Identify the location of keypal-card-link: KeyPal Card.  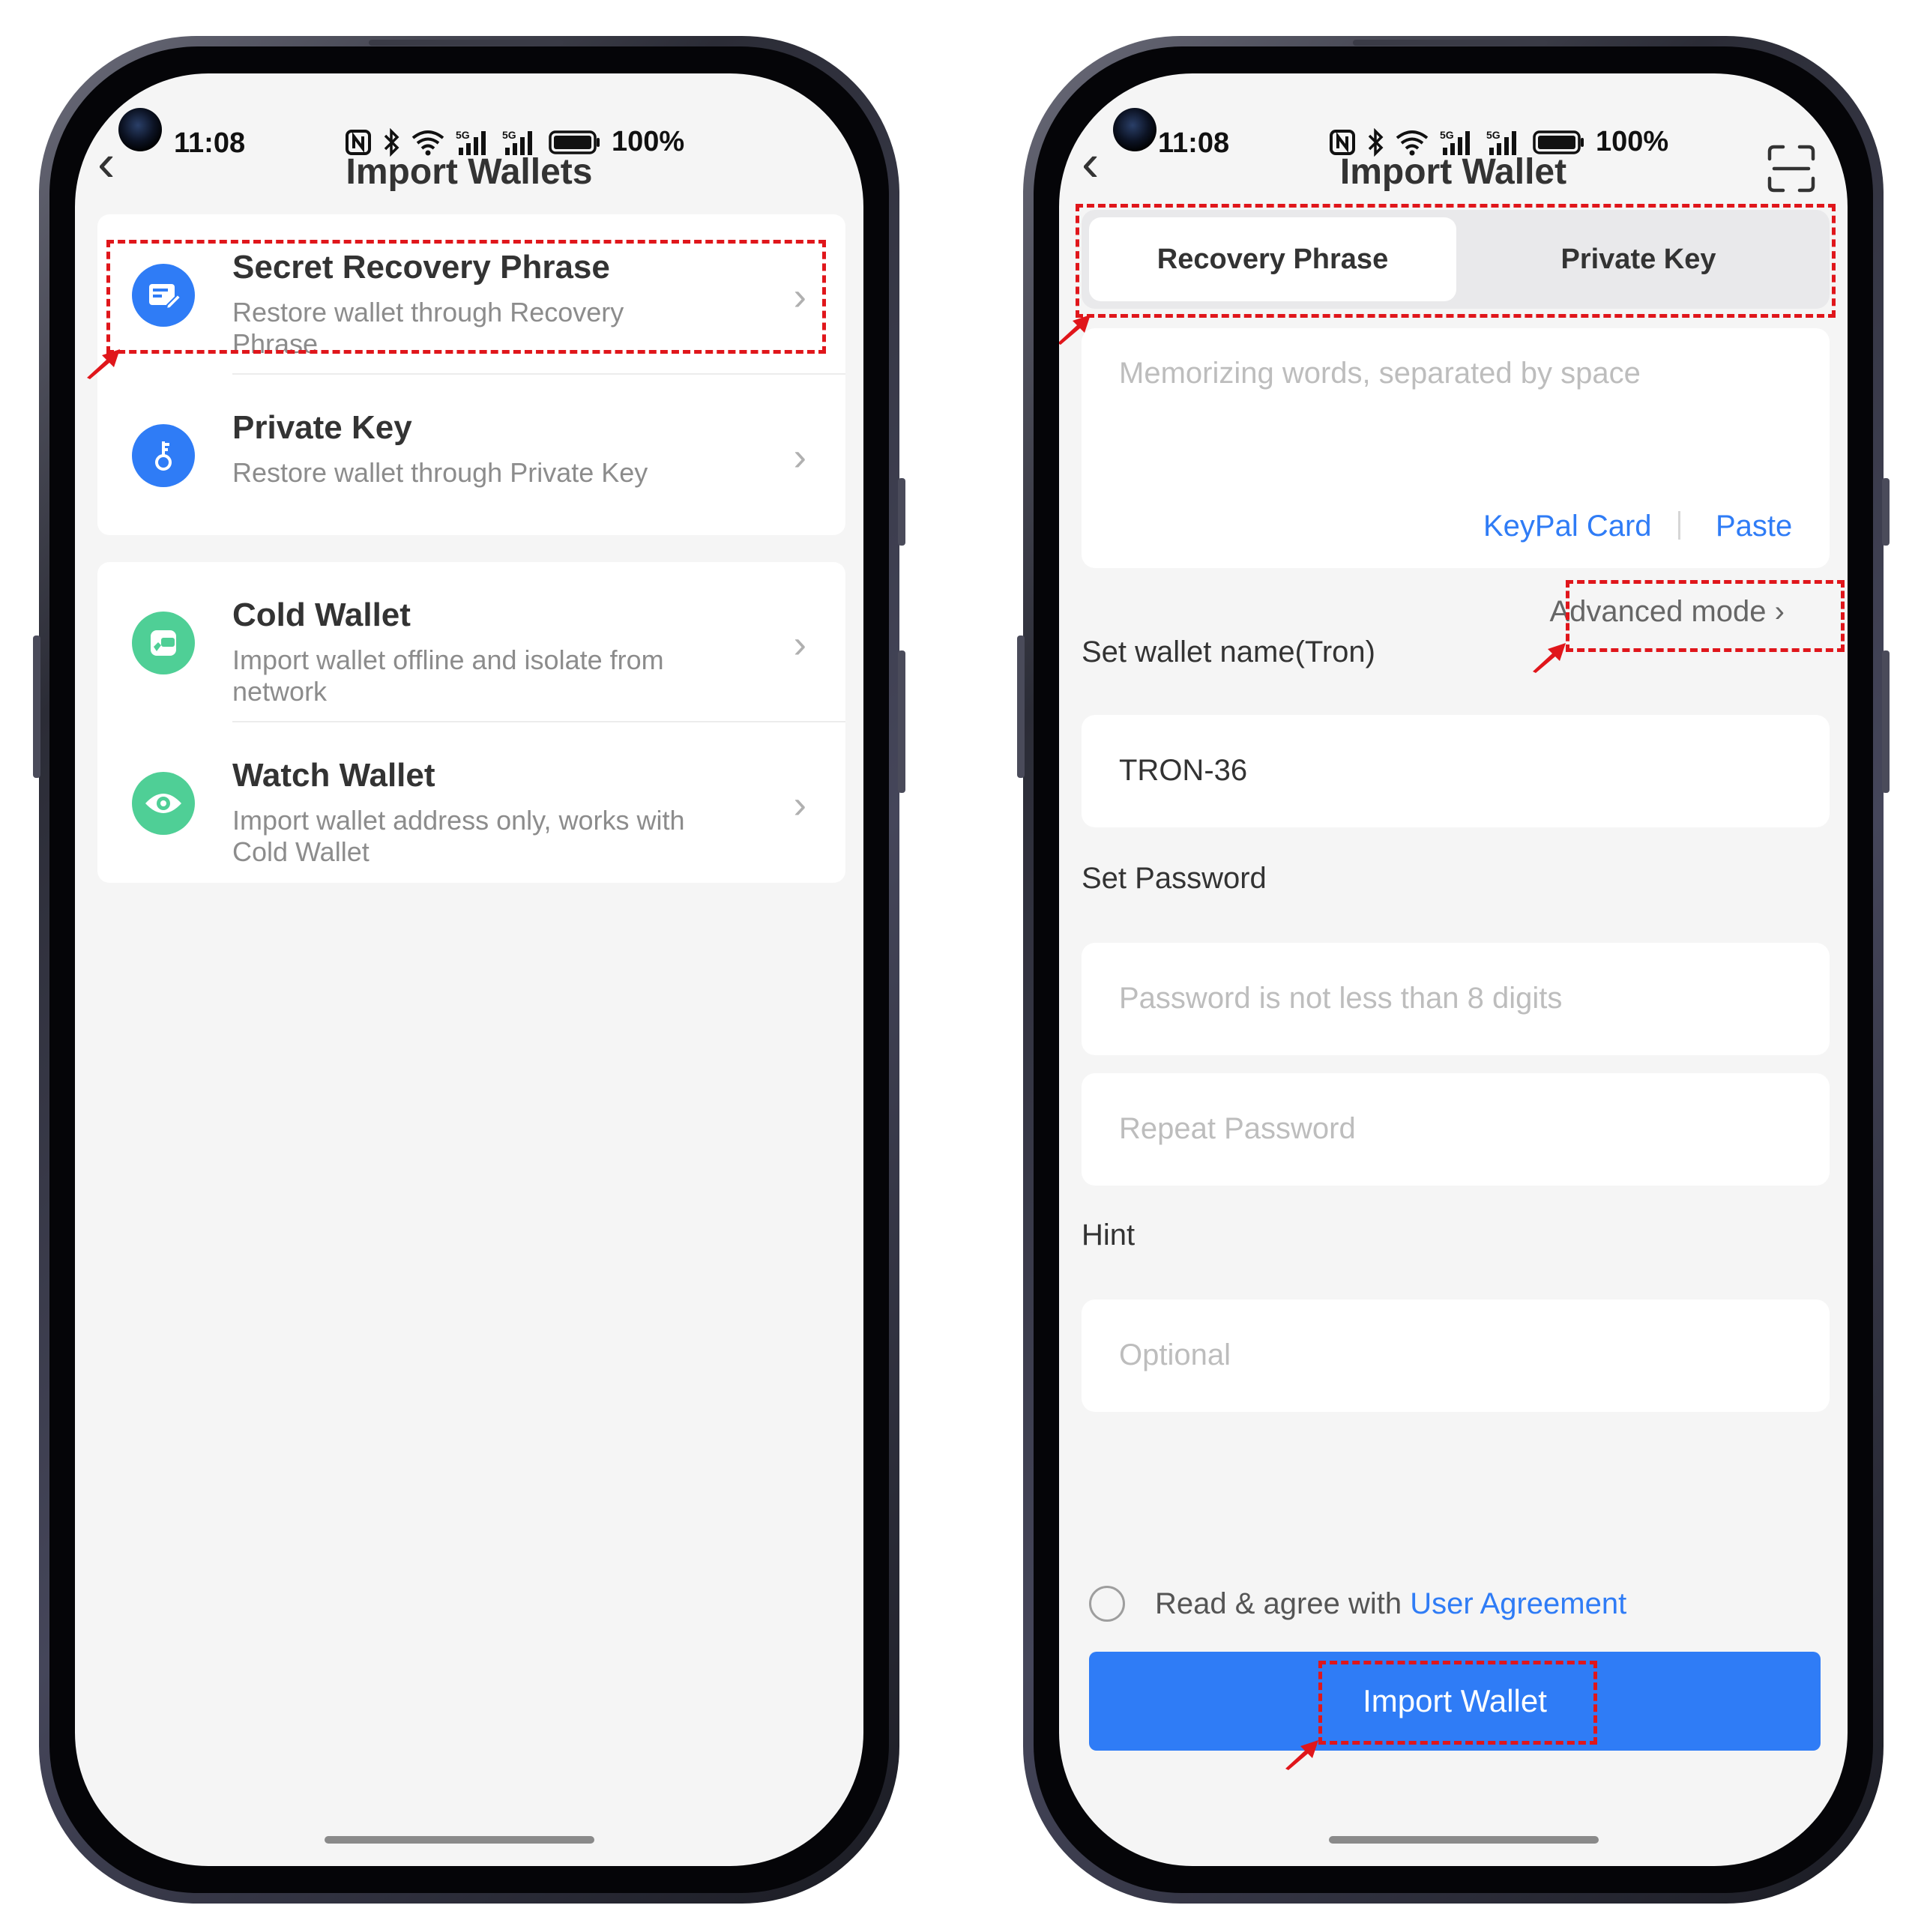
(1567, 526).